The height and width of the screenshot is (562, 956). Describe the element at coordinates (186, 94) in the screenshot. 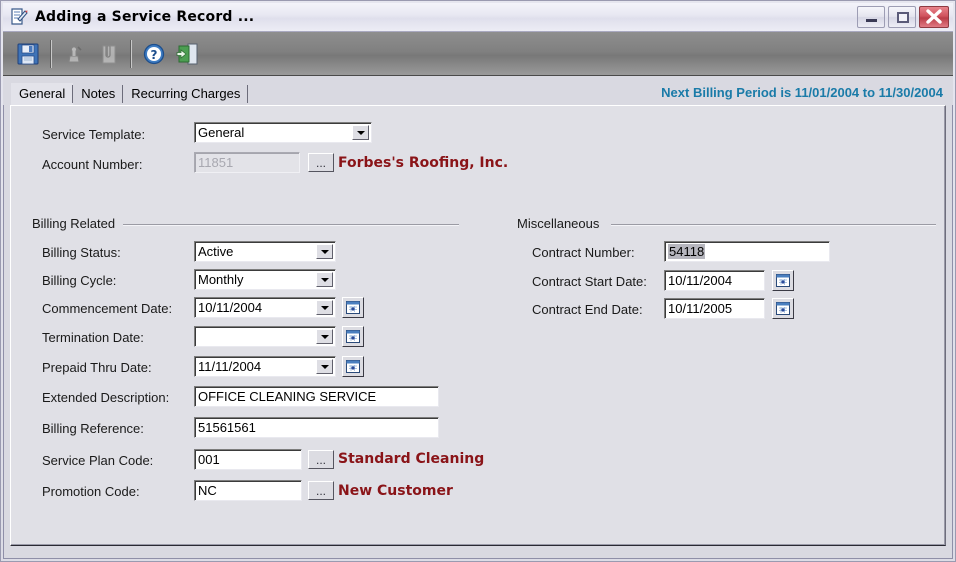

I see `tab-recurring-charges: Recurring Charges` at that location.